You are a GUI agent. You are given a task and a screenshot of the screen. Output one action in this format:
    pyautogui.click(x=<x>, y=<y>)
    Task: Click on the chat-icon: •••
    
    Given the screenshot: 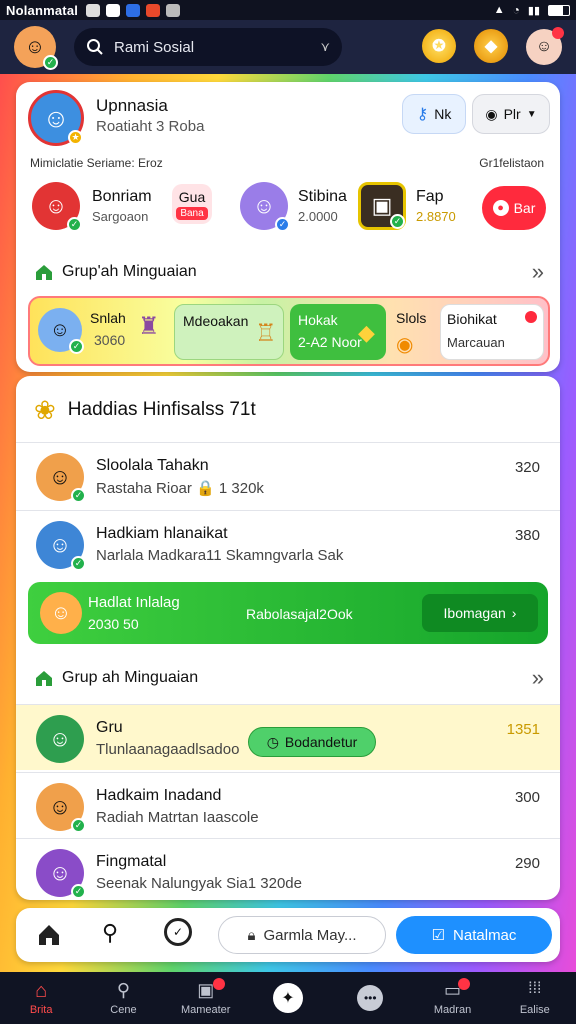 What is the action you would take?
    pyautogui.click(x=370, y=998)
    